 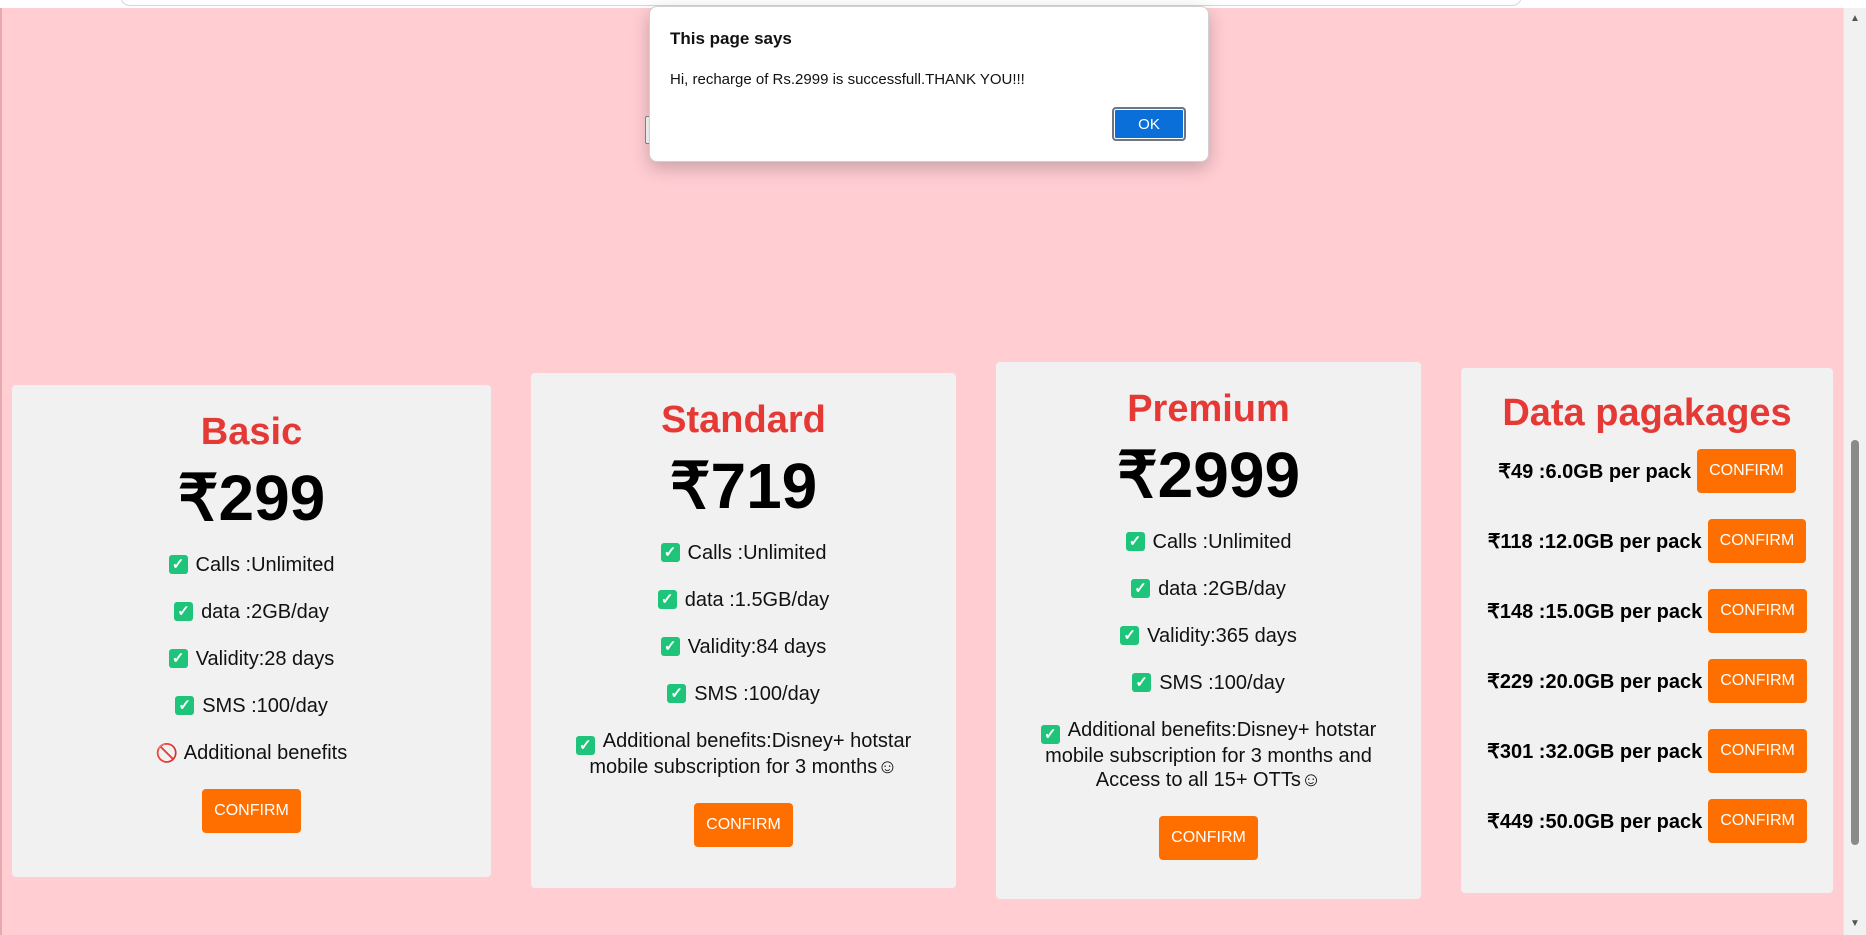 I want to click on confirm-button-premium: CONFIRM, so click(x=1208, y=838).